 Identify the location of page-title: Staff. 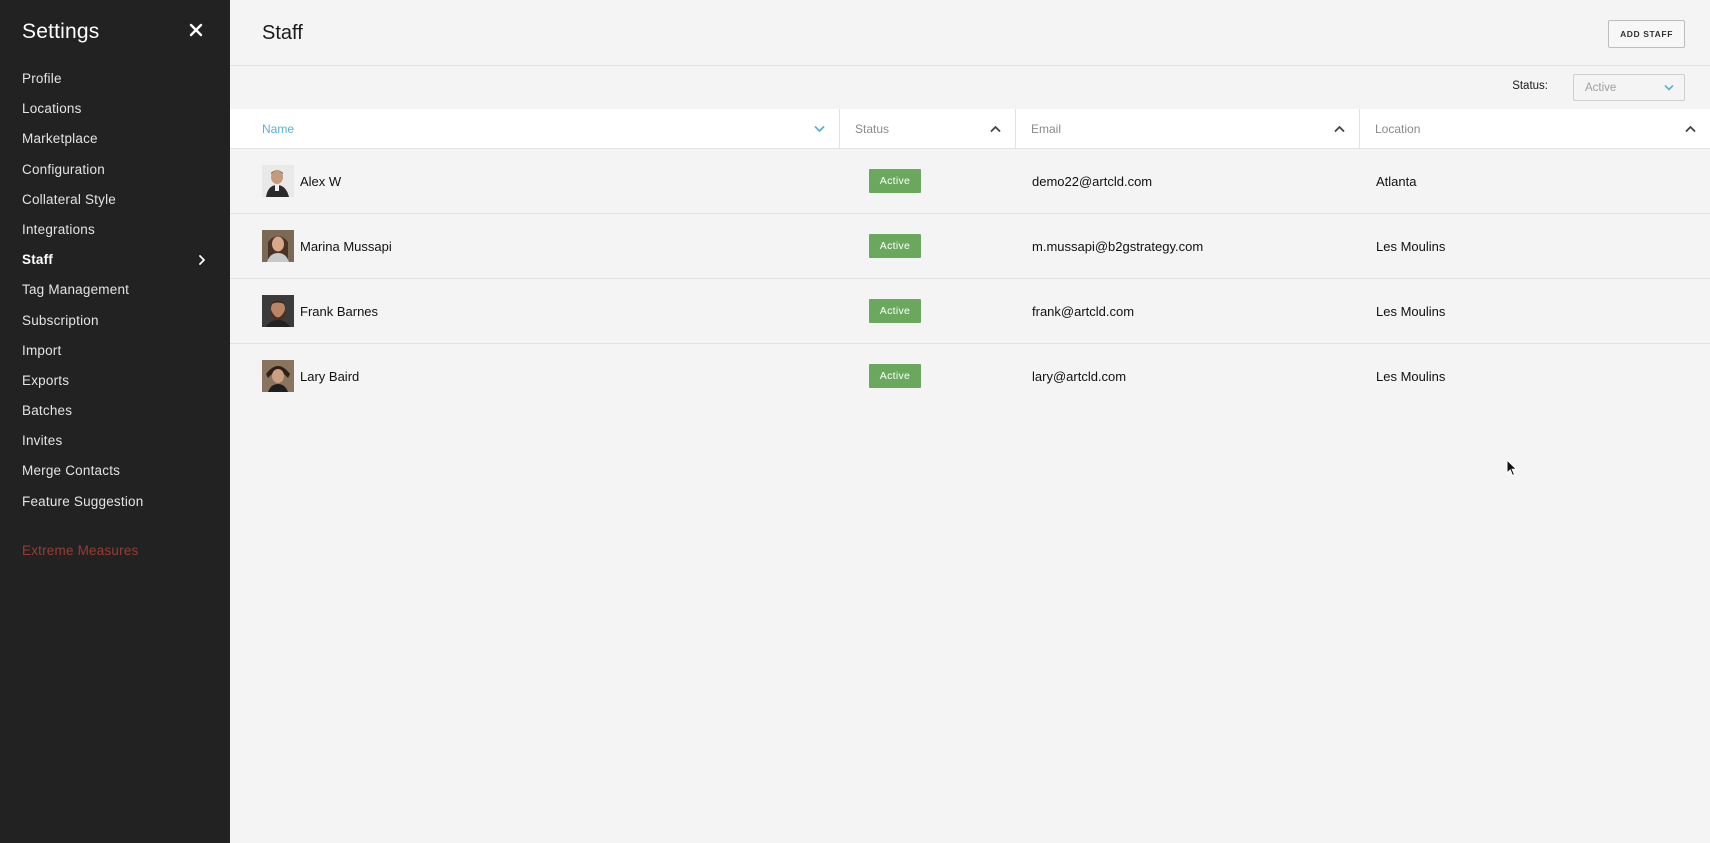
(282, 33).